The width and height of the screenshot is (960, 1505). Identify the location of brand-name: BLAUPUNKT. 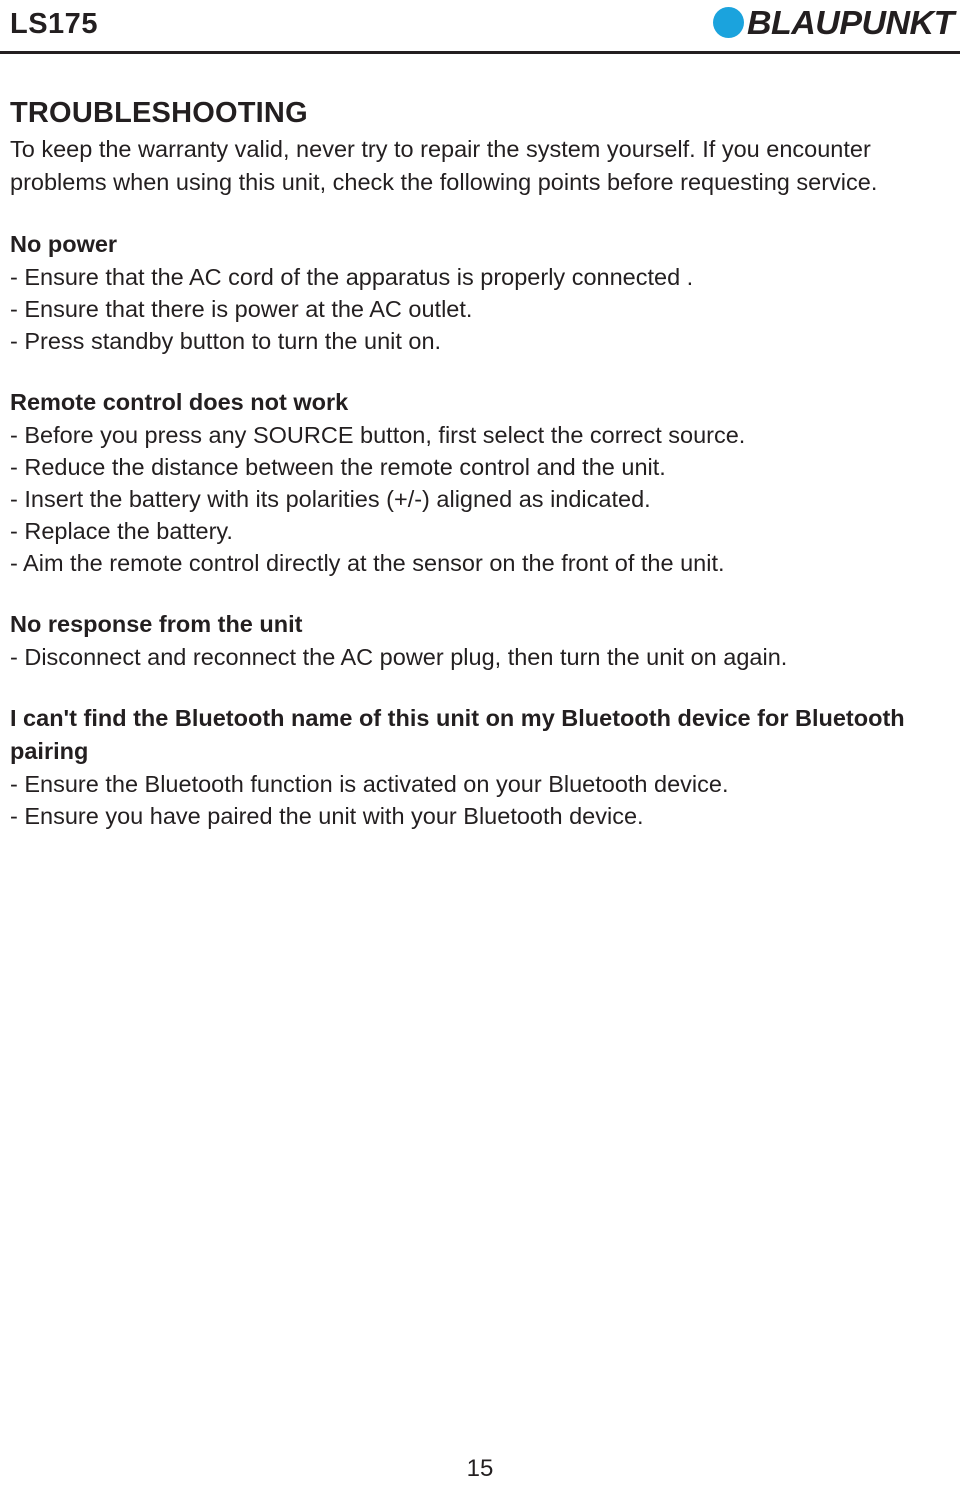
(851, 22).